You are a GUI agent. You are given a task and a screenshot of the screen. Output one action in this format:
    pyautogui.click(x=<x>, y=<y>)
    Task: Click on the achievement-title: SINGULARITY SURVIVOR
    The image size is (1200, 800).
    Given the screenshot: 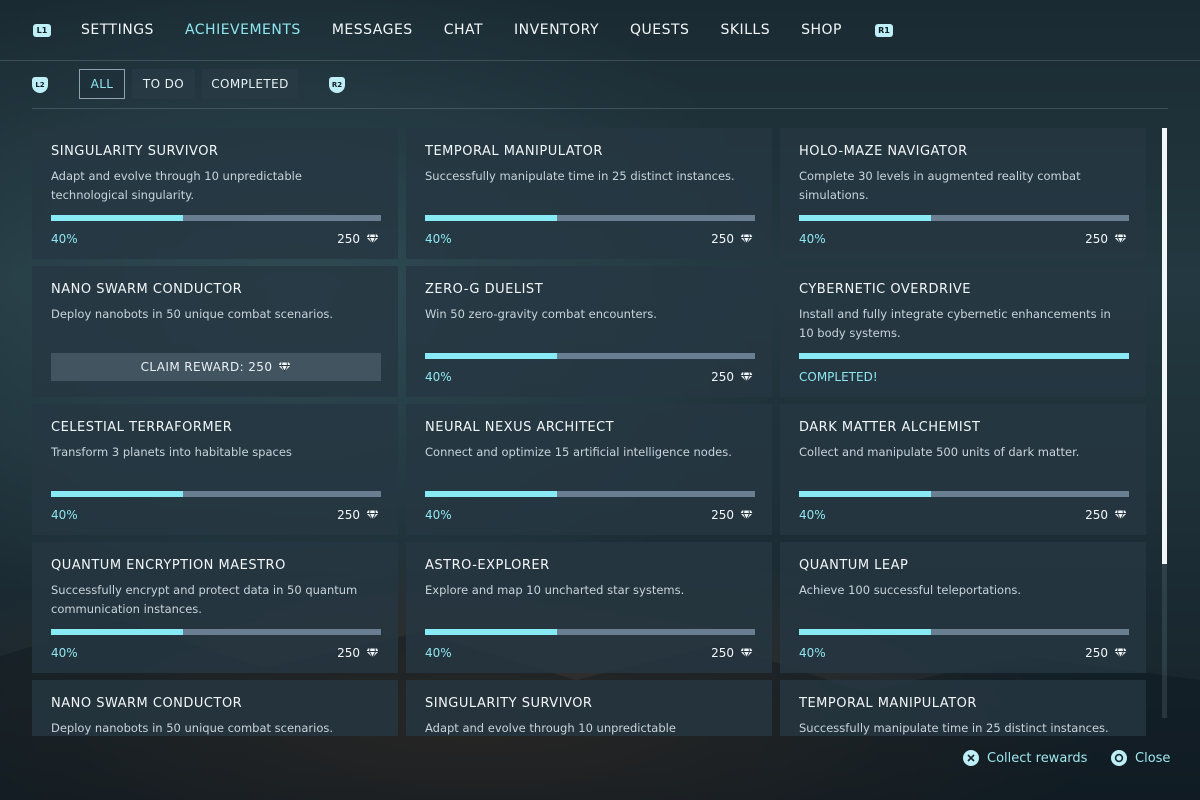 What is the action you would take?
    pyautogui.click(x=509, y=703)
    